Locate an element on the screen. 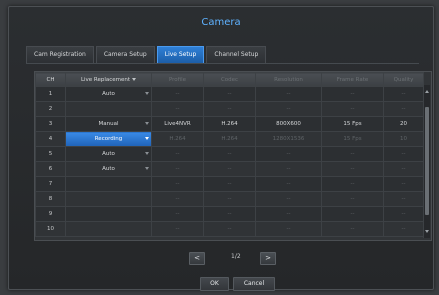 This screenshot has height=295, width=439. cell-ch: 7 is located at coordinates (50, 184).